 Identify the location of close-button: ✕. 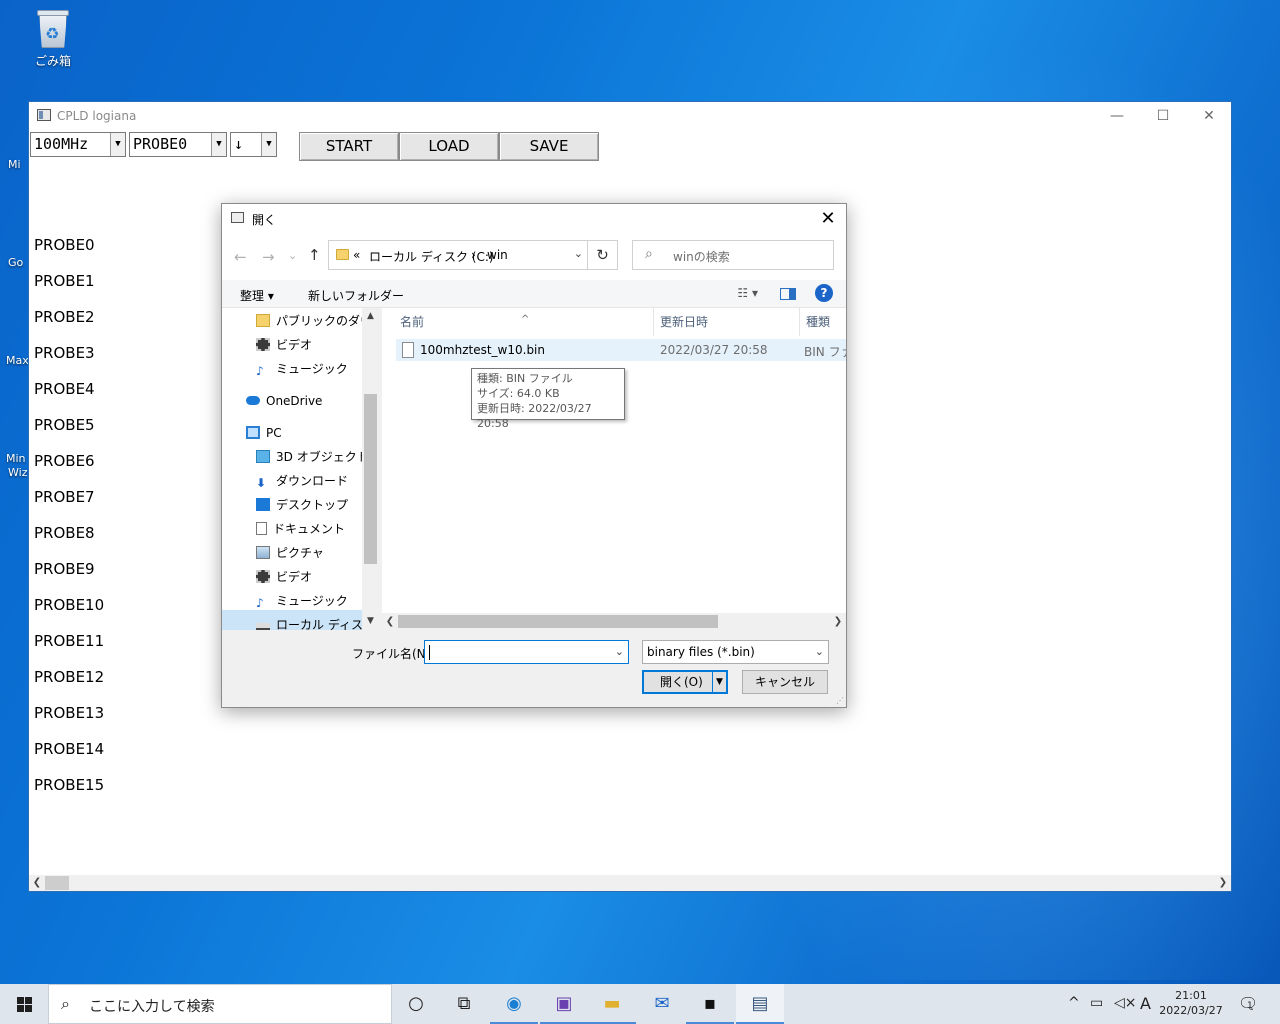
(1209, 116).